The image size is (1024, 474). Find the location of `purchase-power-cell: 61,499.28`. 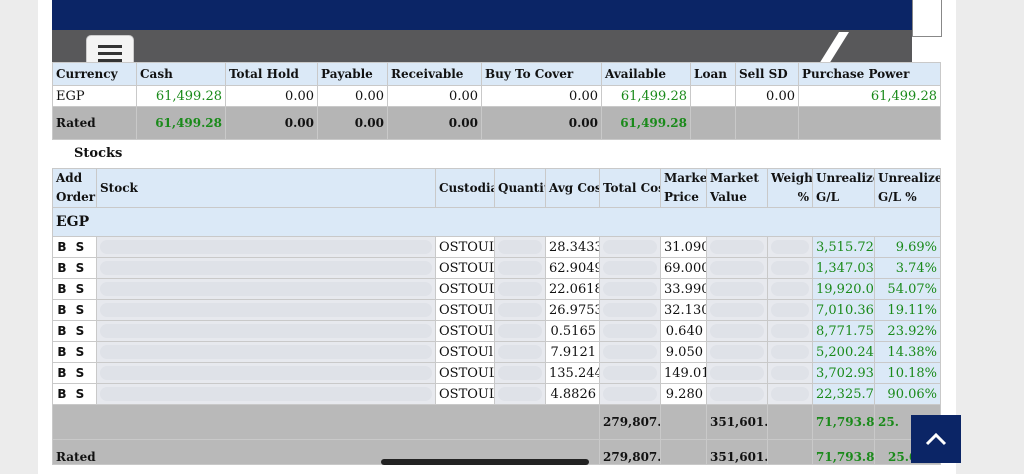

purchase-power-cell: 61,499.28 is located at coordinates (869, 96).